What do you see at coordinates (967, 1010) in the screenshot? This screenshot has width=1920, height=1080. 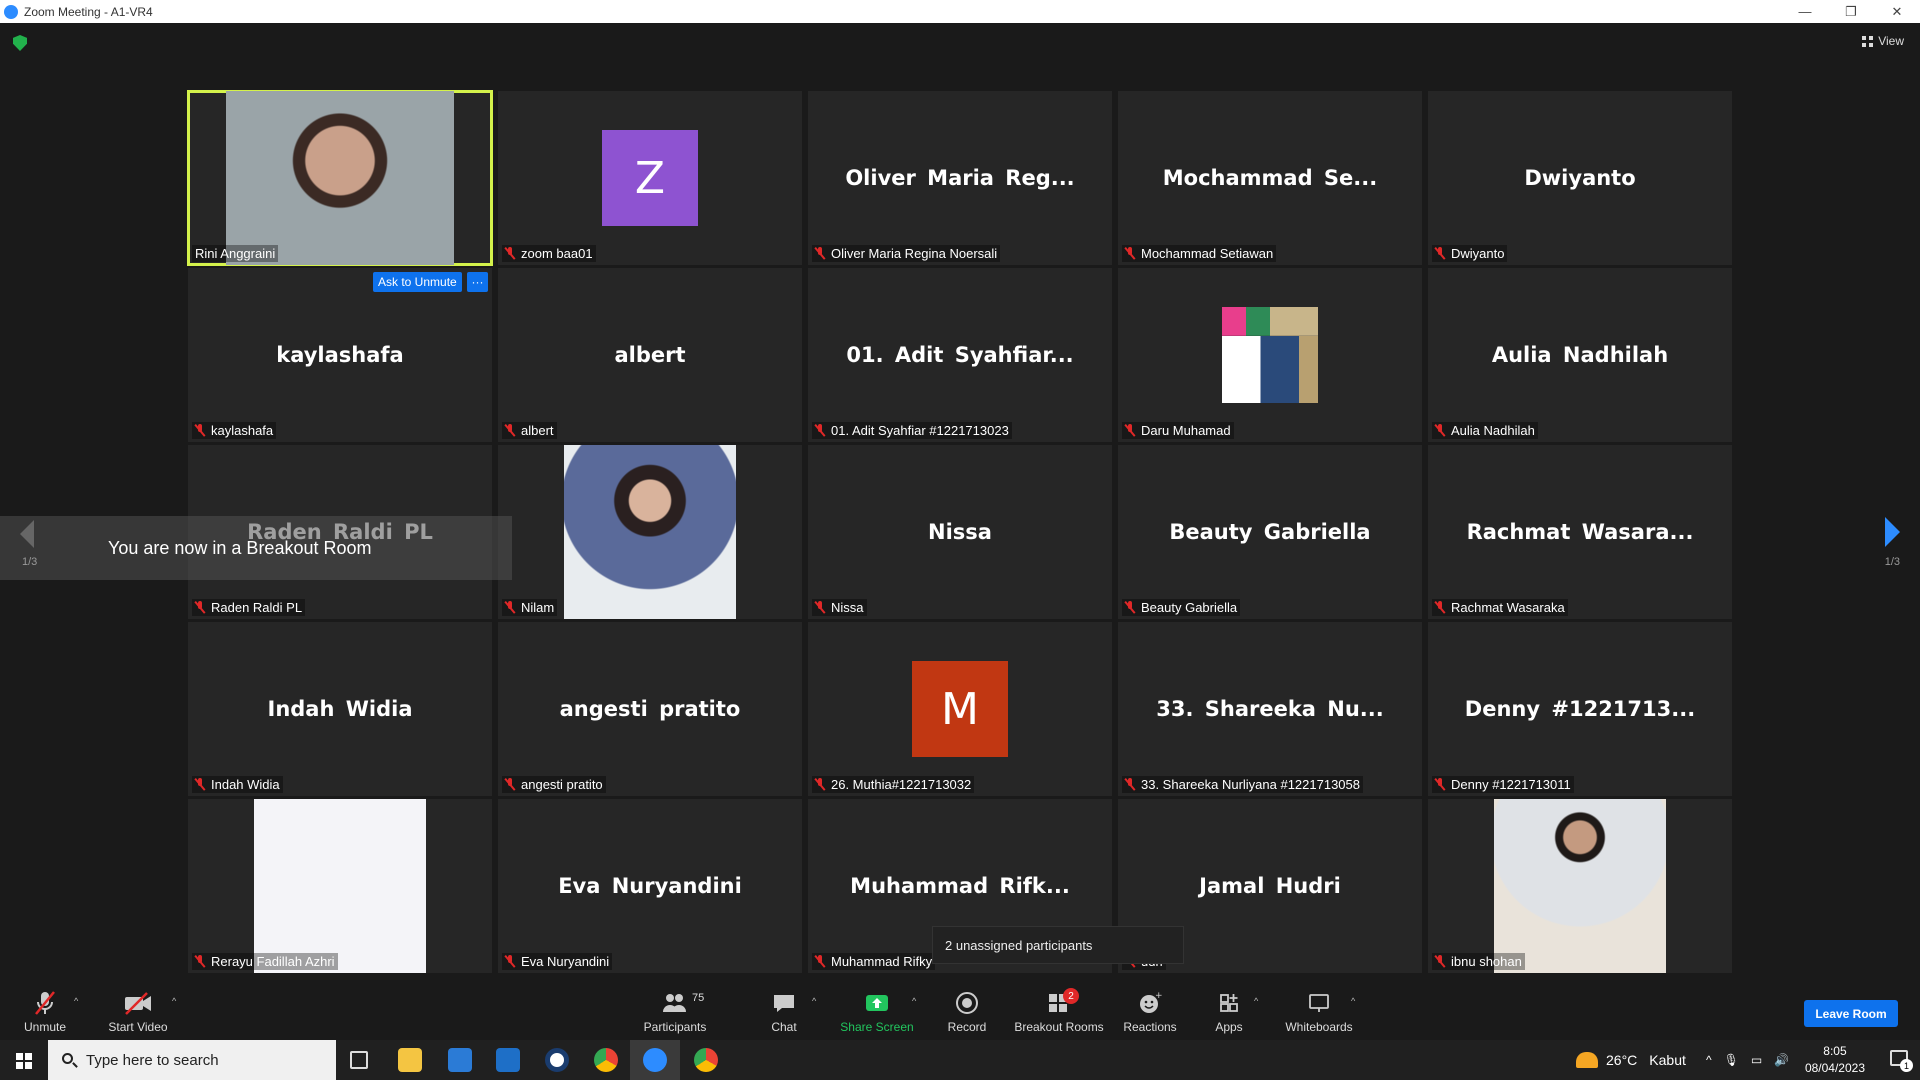 I see `record-button: Record` at bounding box center [967, 1010].